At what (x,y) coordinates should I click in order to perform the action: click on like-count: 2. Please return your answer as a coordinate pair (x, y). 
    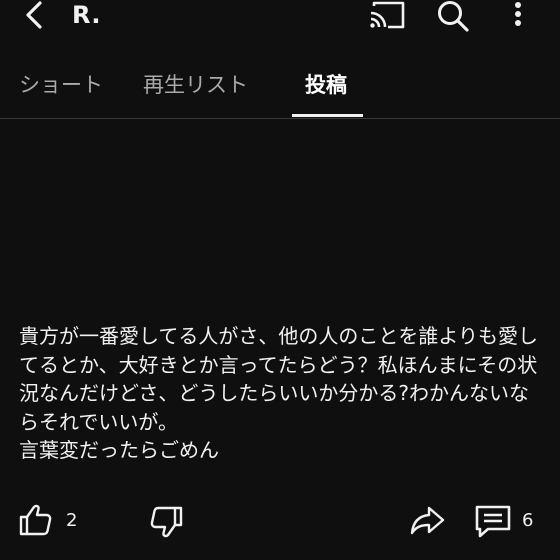
    Looking at the image, I should click on (72, 520).